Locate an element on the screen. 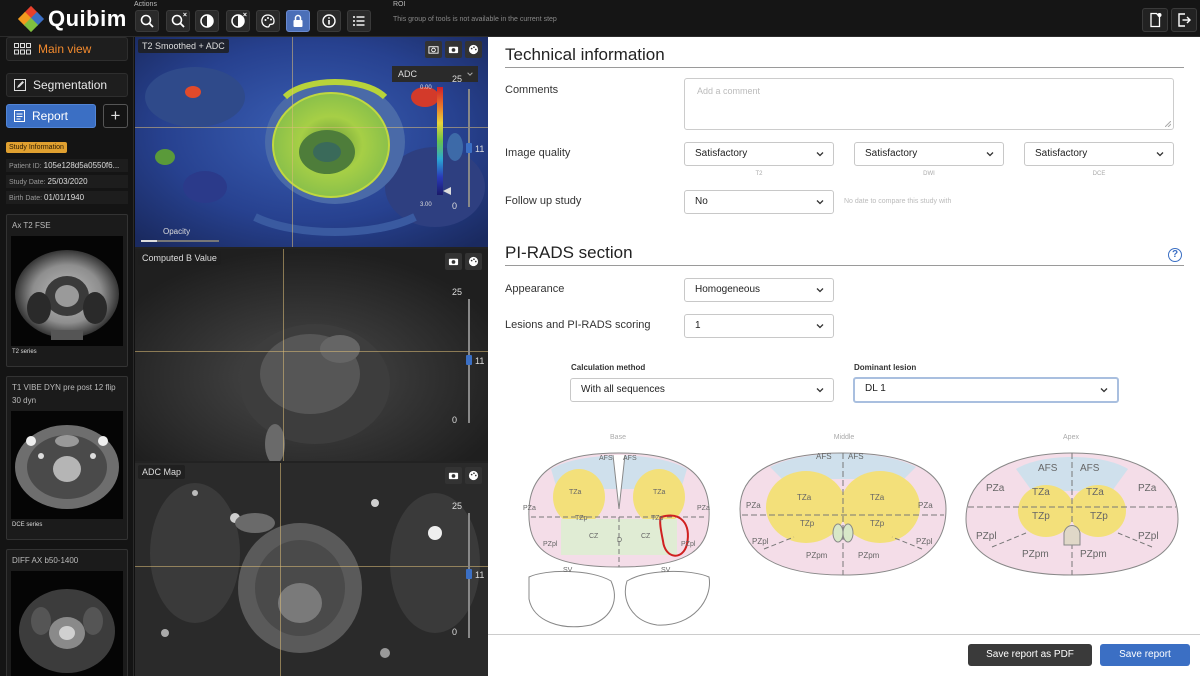  colorbar is located at coordinates (440, 141).